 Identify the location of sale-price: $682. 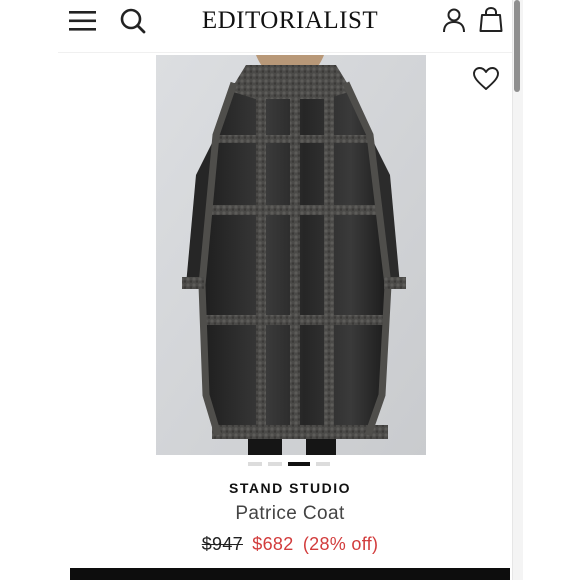
(273, 544).